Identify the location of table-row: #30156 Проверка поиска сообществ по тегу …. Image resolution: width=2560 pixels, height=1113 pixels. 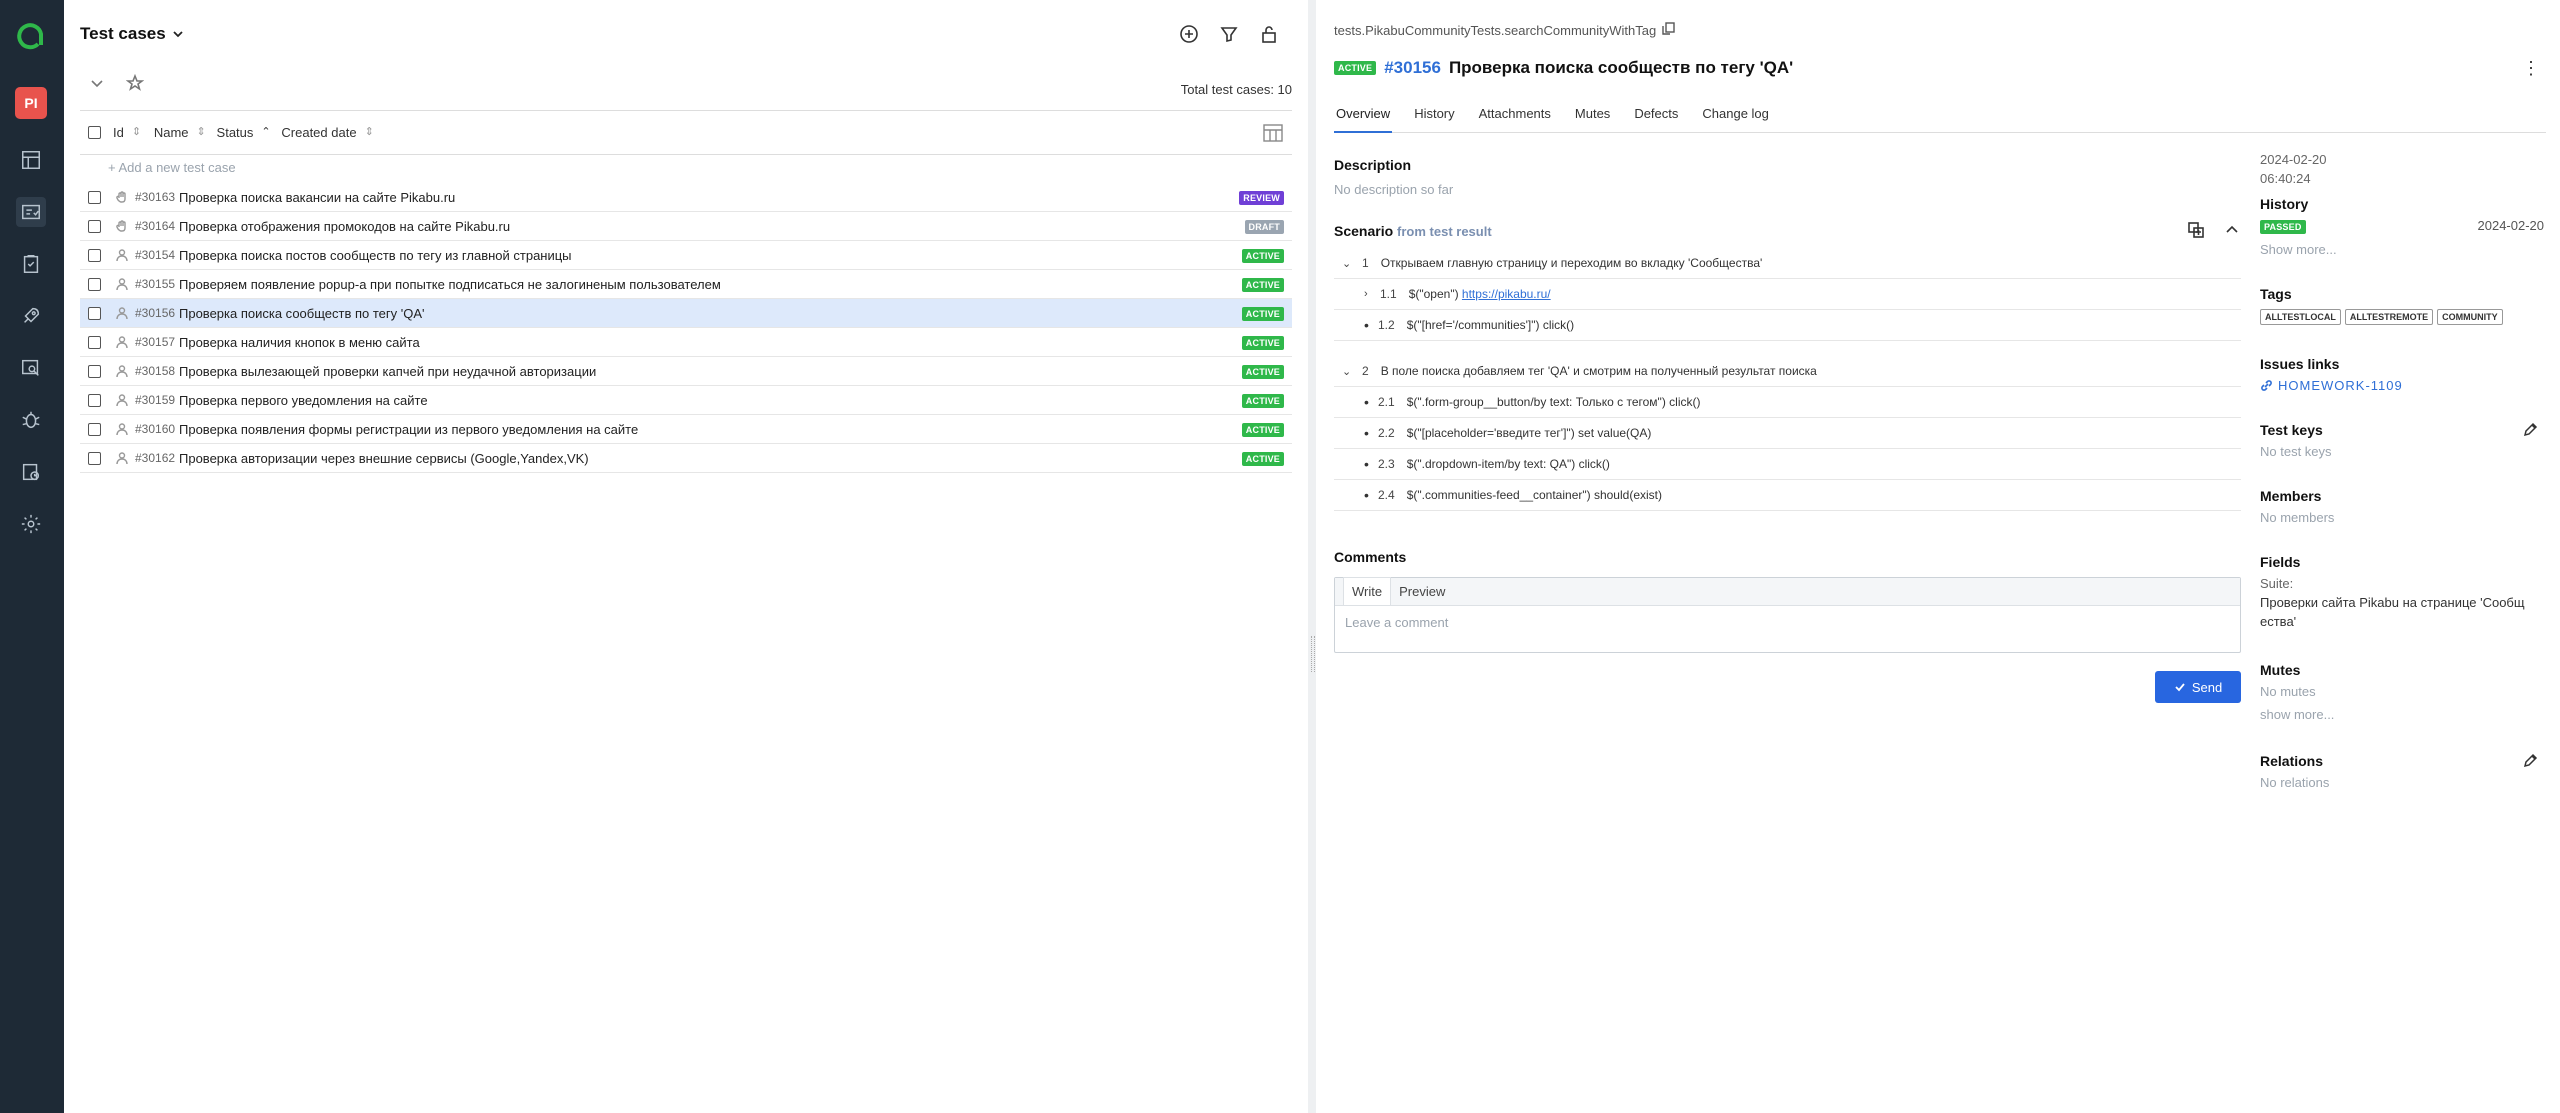
(686, 313).